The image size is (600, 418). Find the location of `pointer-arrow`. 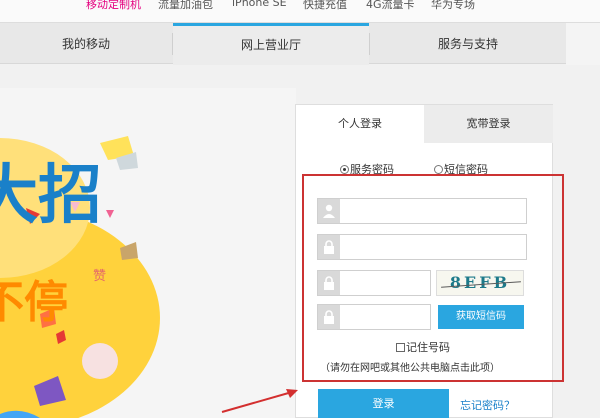

pointer-arrow is located at coordinates (259, 401).